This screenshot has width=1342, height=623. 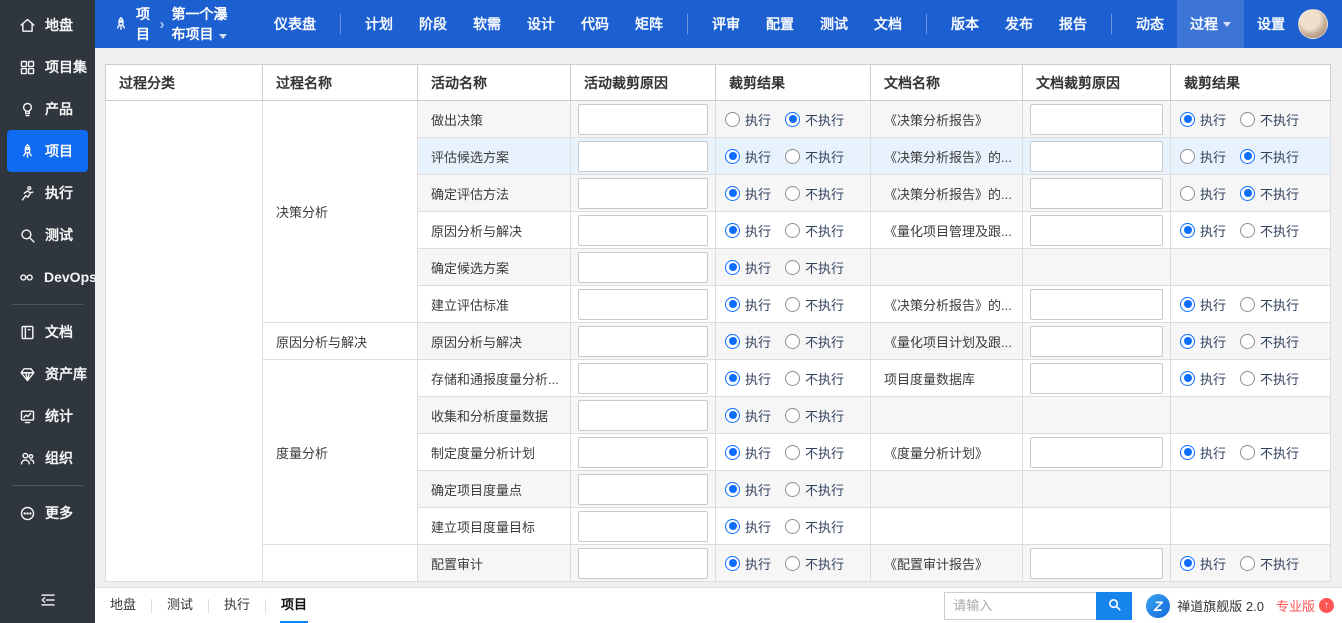 I want to click on user-avatar, so click(x=1313, y=24).